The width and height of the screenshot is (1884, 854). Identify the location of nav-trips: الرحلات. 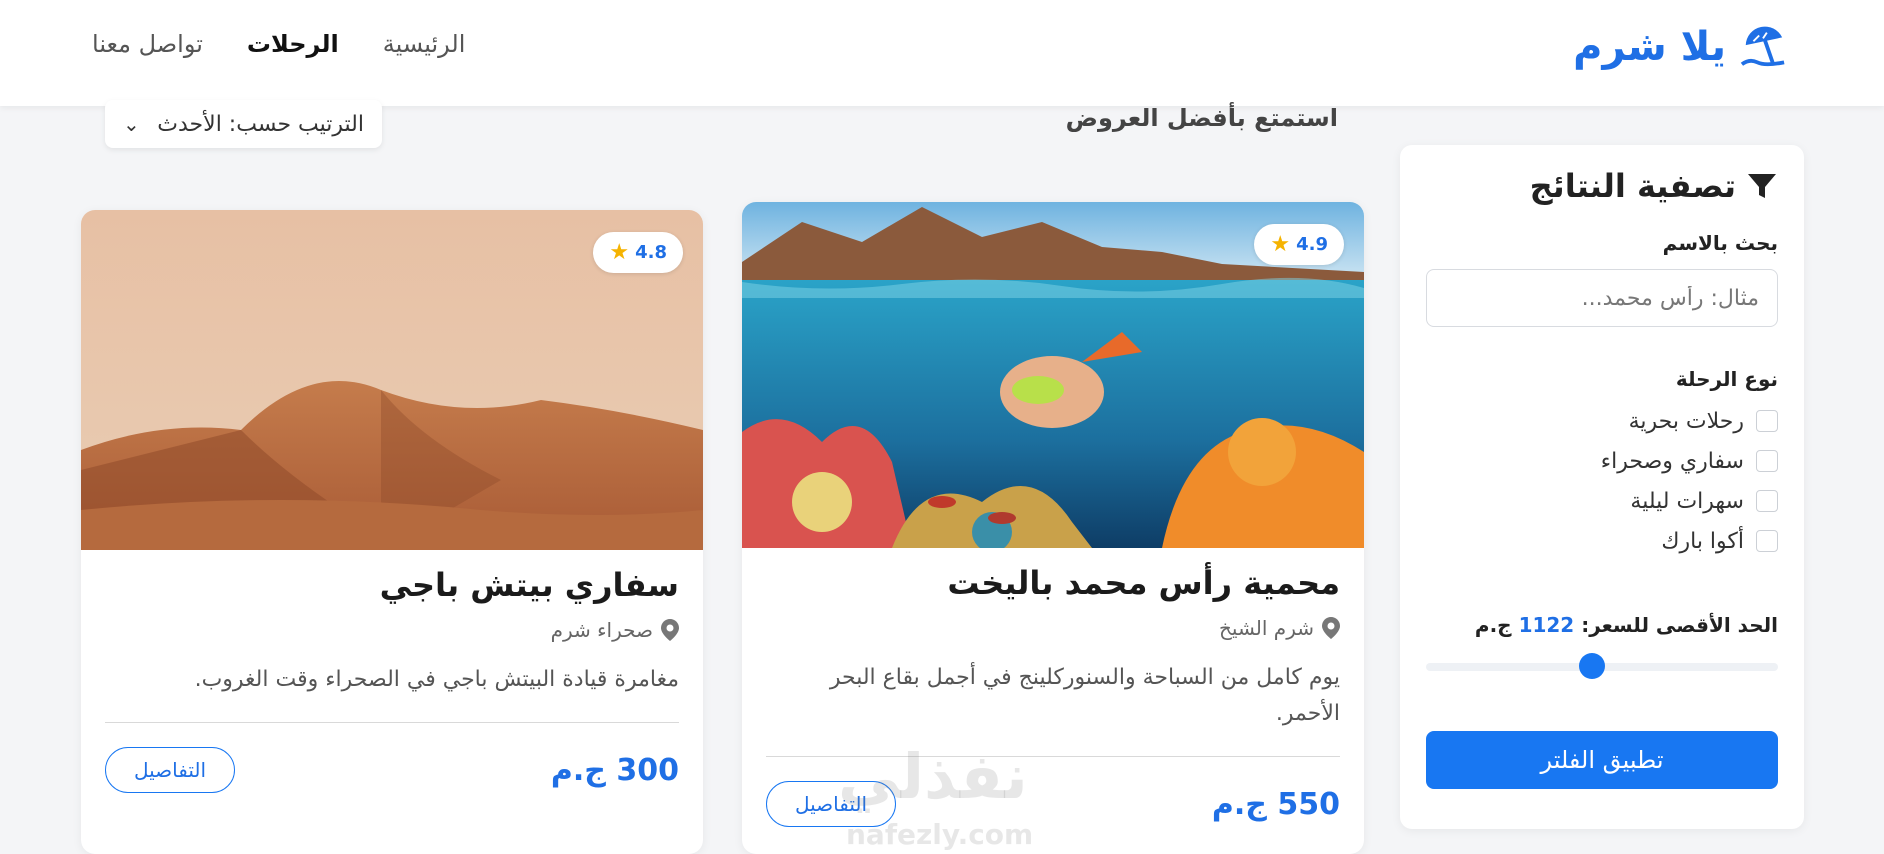
(293, 44).